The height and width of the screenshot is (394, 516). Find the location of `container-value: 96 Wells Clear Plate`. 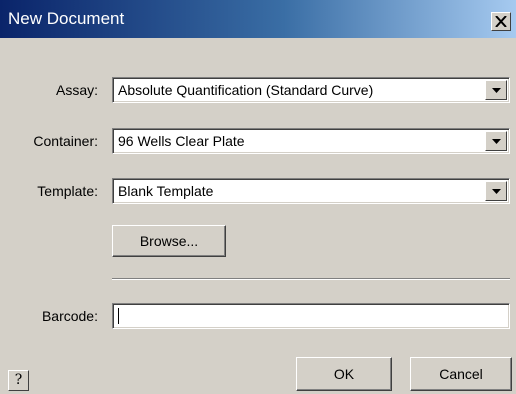

container-value: 96 Wells Clear Plate is located at coordinates (181, 141).